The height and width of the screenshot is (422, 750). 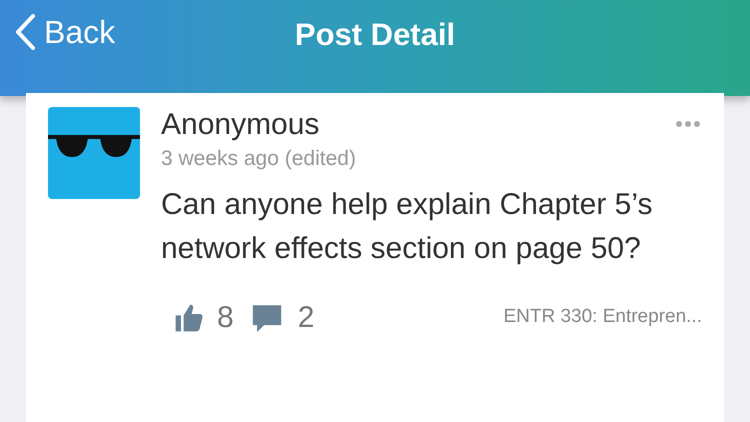 I want to click on author-name: Anonymous, so click(x=240, y=125).